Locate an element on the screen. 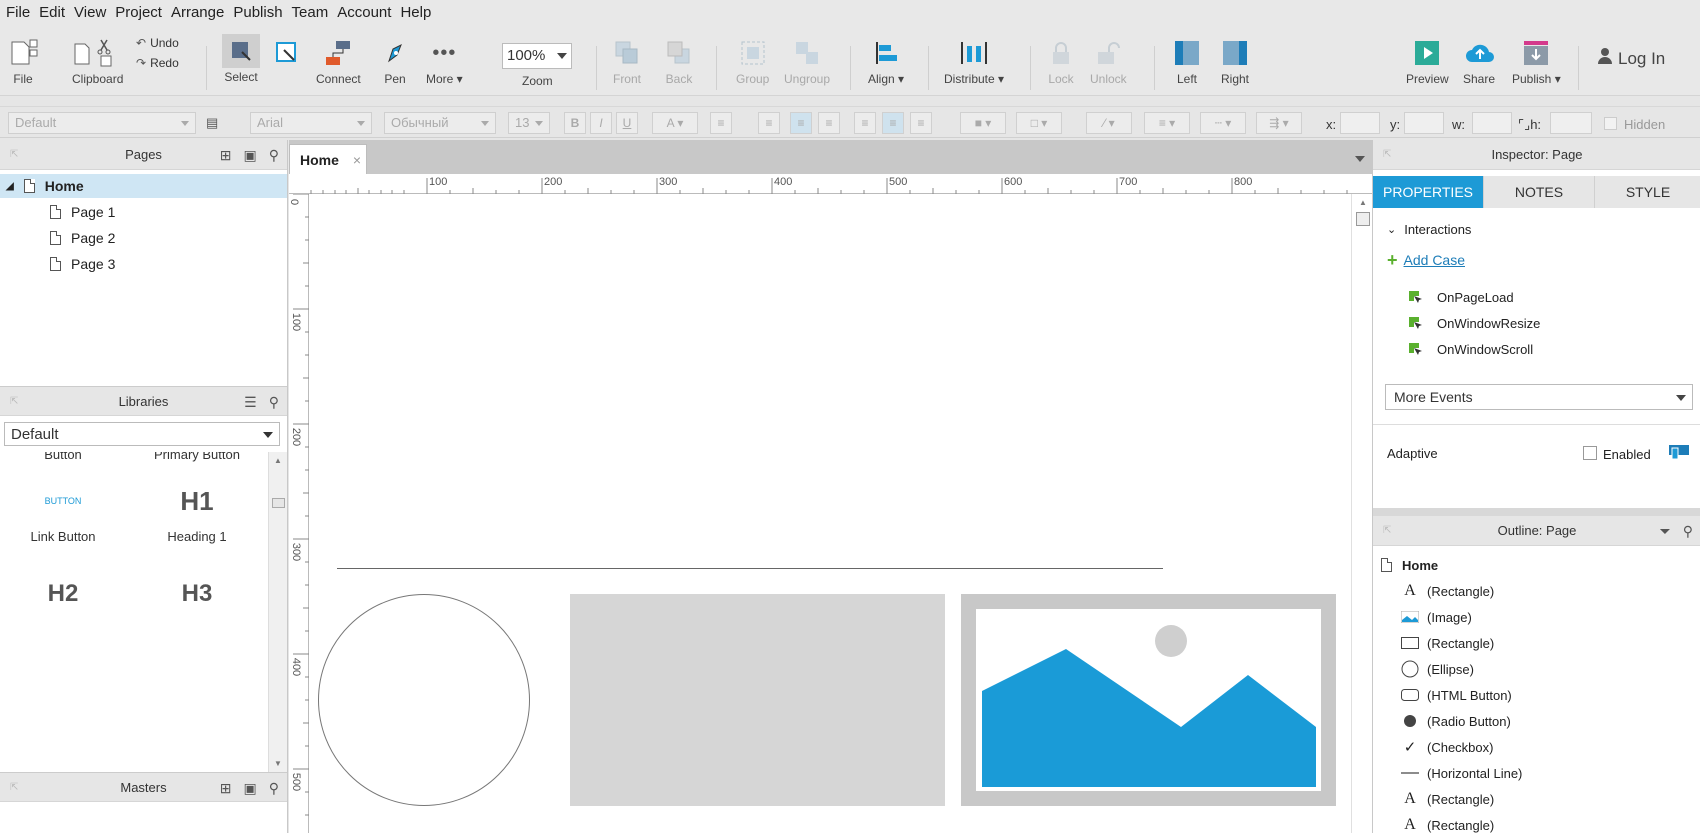 This screenshot has height=833, width=1700. outline-item: (Ellipse) is located at coordinates (1437, 669).